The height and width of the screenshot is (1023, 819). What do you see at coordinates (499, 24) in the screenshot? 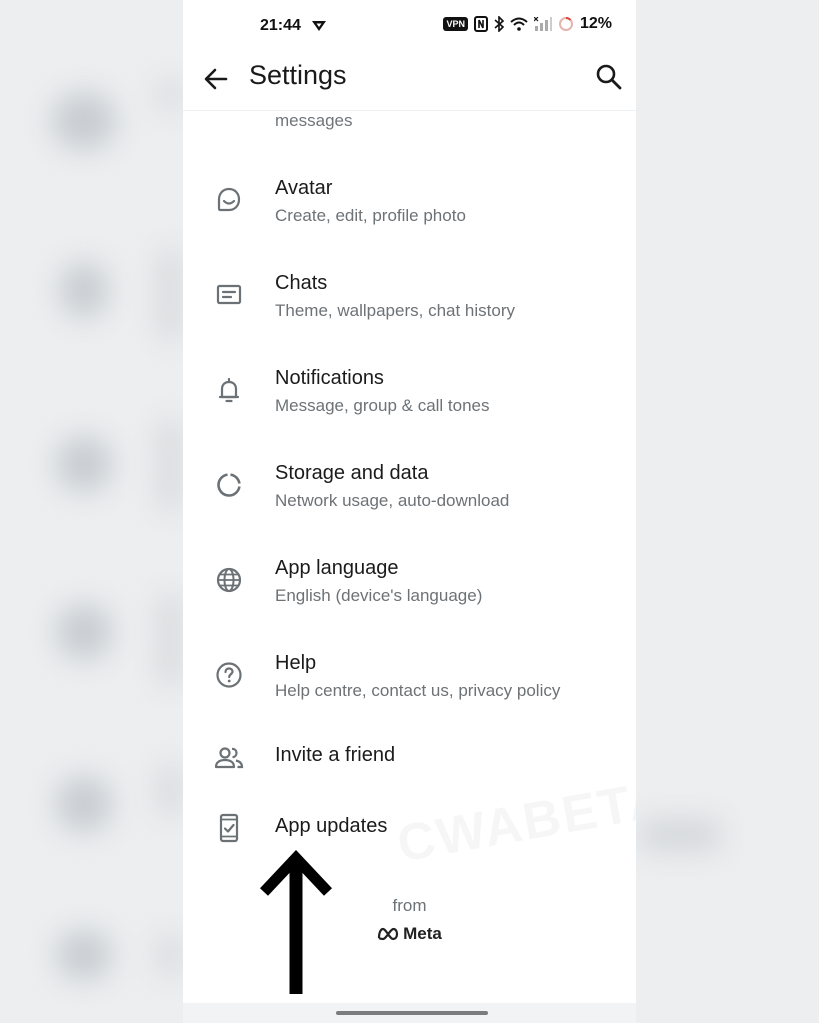
I see `bluetooth-icon` at bounding box center [499, 24].